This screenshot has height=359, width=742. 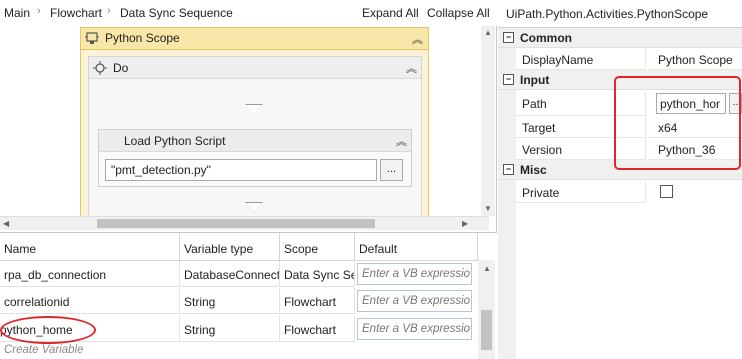 What do you see at coordinates (90, 301) in the screenshot?
I see `variable-name-cell: correlationid` at bounding box center [90, 301].